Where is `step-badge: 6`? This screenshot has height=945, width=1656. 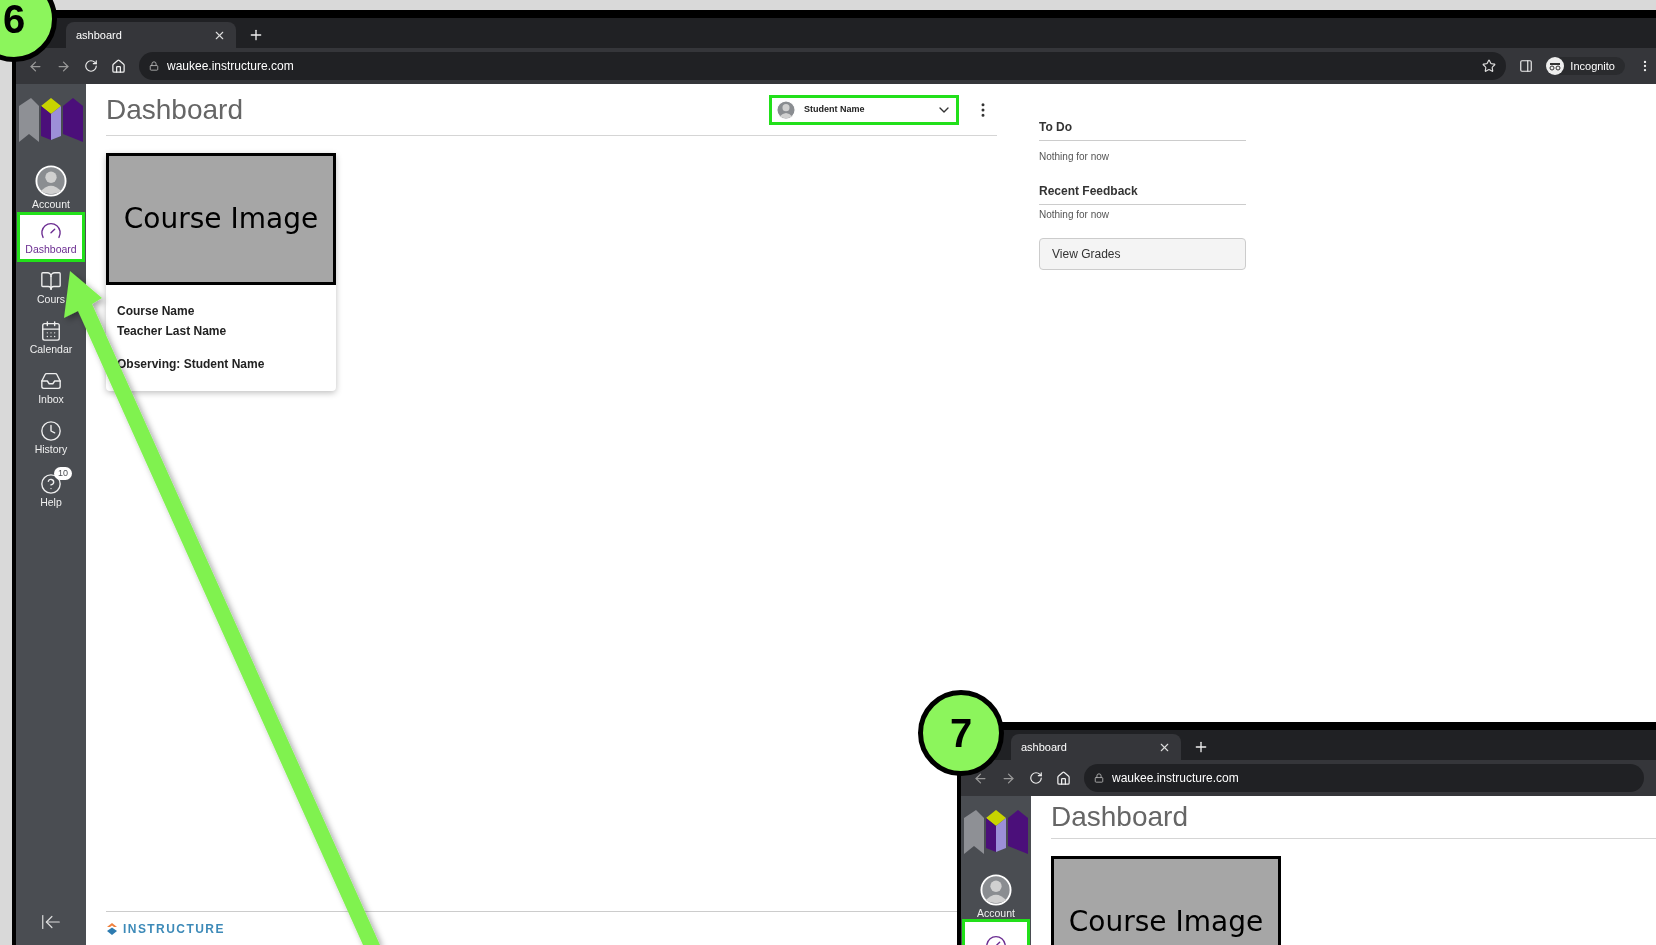
step-badge: 6 is located at coordinates (28, 31).